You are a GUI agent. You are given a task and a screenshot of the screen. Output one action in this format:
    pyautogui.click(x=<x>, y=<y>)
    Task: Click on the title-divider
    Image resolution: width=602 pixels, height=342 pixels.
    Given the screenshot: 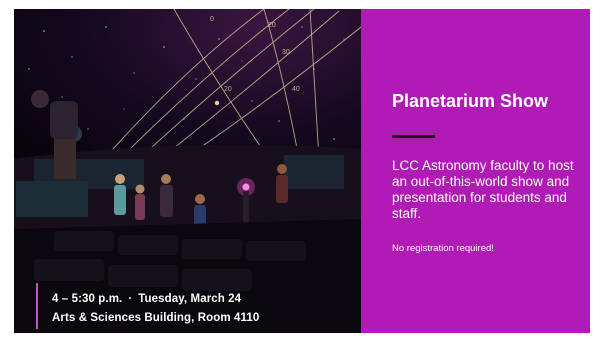 What is the action you would take?
    pyautogui.click(x=413, y=136)
    